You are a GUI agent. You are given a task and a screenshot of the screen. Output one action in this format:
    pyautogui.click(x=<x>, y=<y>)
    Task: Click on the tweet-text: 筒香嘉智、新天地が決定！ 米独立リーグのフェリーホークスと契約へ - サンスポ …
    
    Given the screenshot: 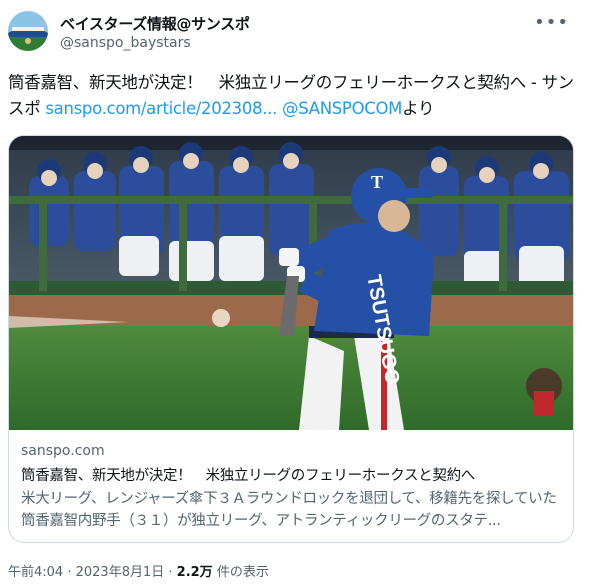 What is the action you would take?
    pyautogui.click(x=295, y=96)
    